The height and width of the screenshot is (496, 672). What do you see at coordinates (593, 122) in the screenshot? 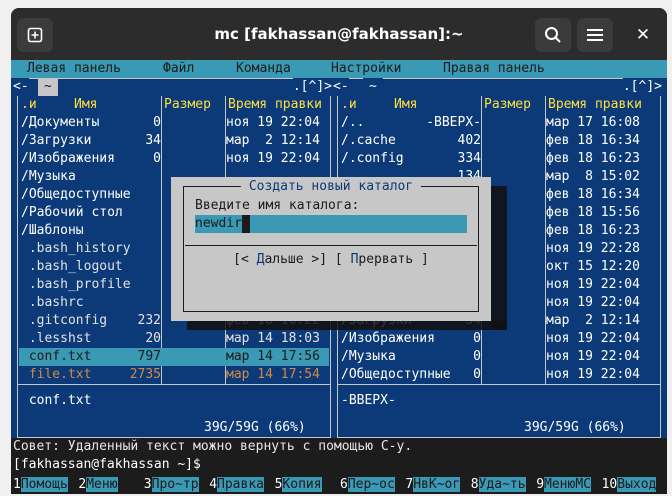
I see `file-time: мар 17 16:08` at bounding box center [593, 122].